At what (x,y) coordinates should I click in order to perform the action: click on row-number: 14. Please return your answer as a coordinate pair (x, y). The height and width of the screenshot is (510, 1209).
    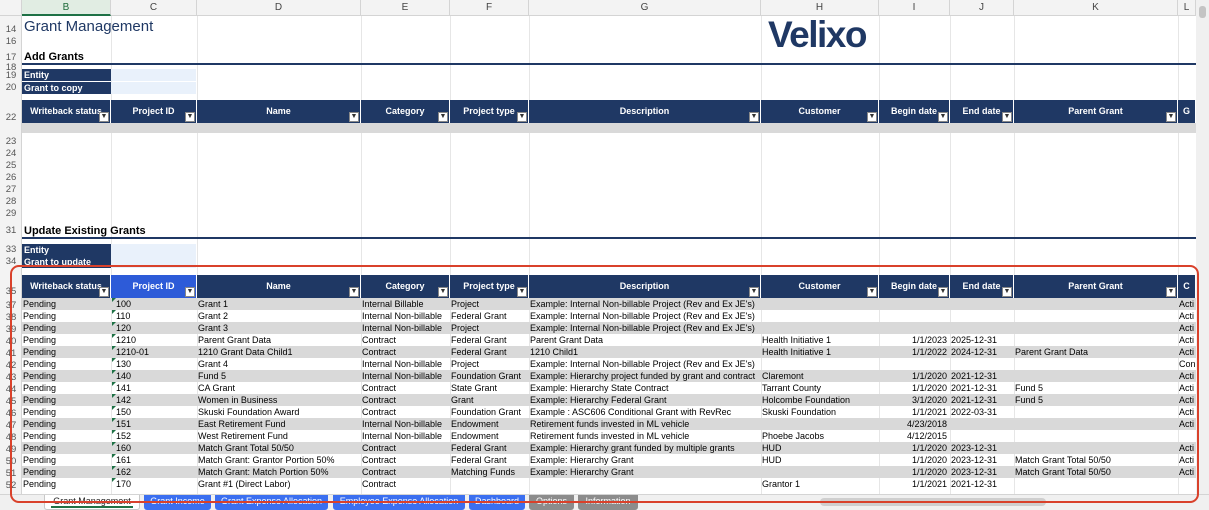
    Looking at the image, I should click on (11, 30).